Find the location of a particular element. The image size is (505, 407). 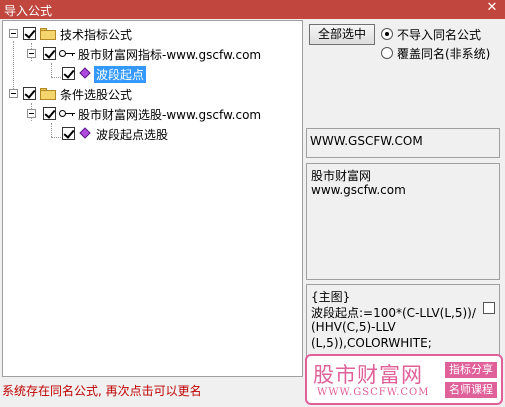

title-bar: 导入公式 ✕ is located at coordinates (252, 9).